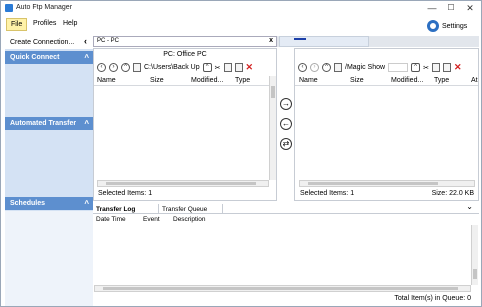  What do you see at coordinates (28, 203) in the screenshot?
I see `section-schedules-label: Schedules` at bounding box center [28, 203].